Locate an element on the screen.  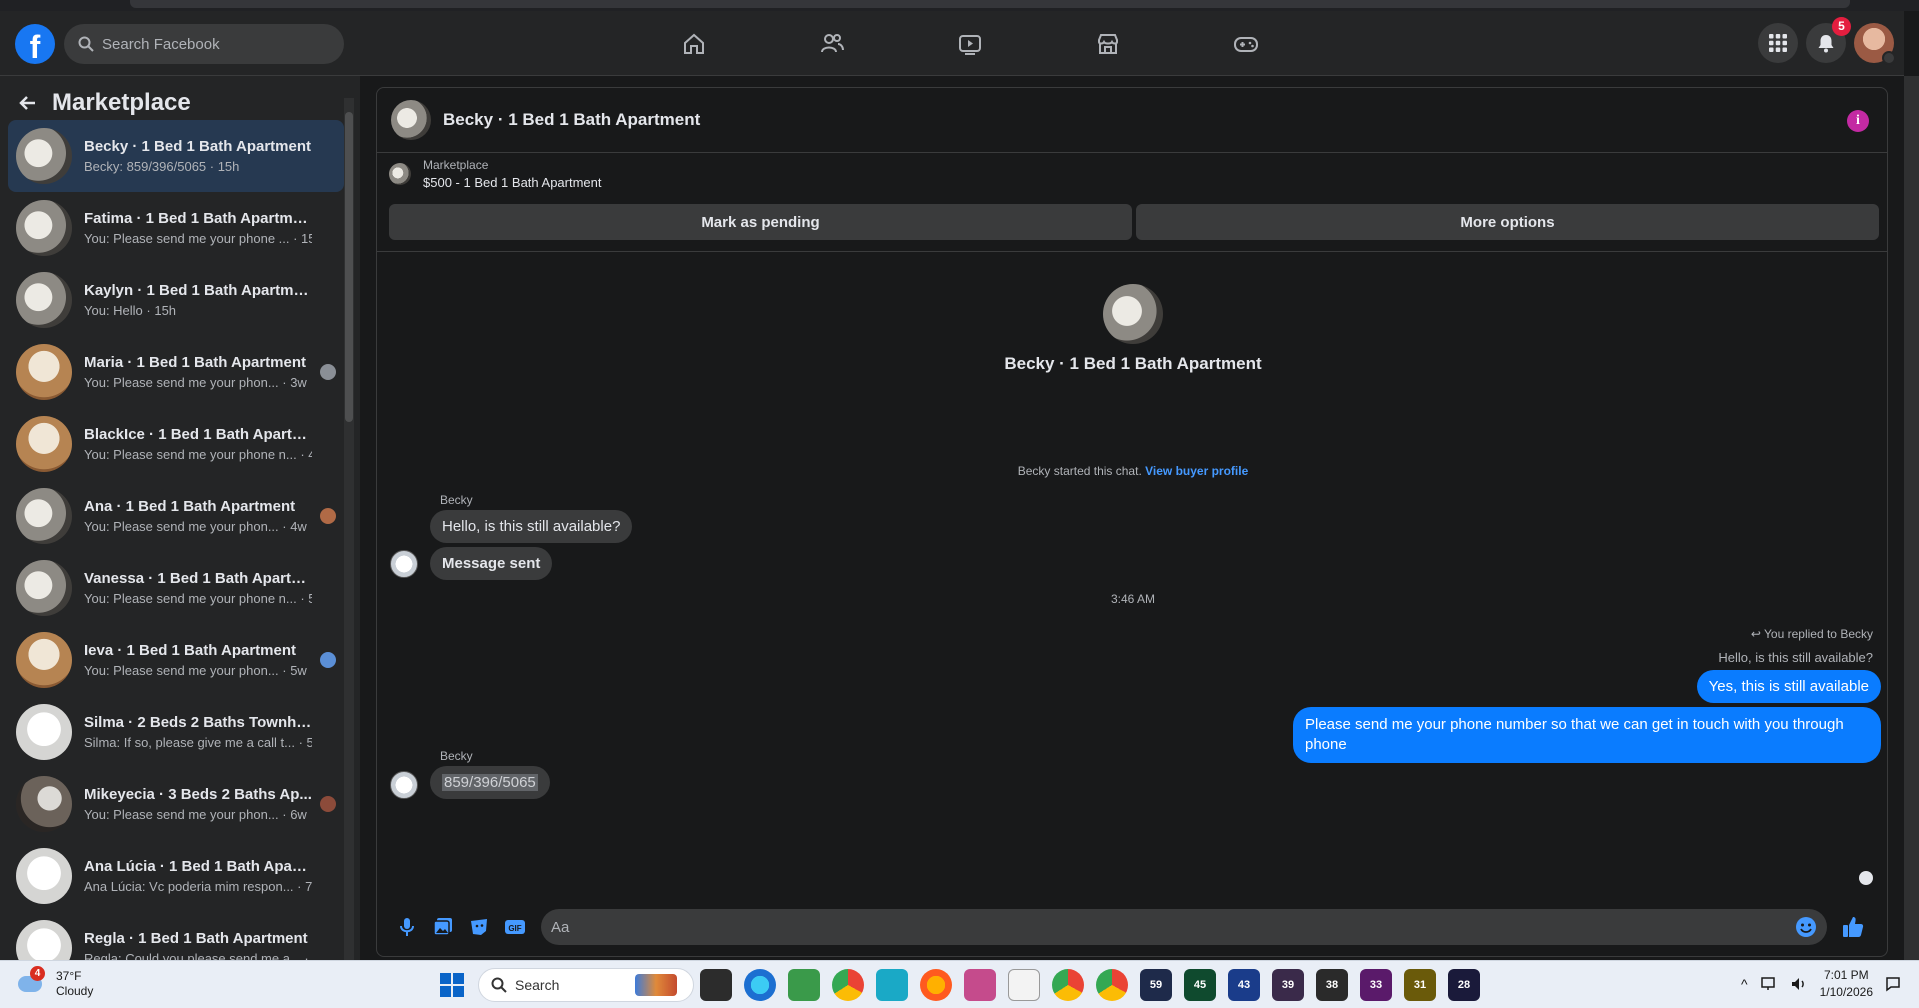
firefox-icon is located at coordinates (936, 985).